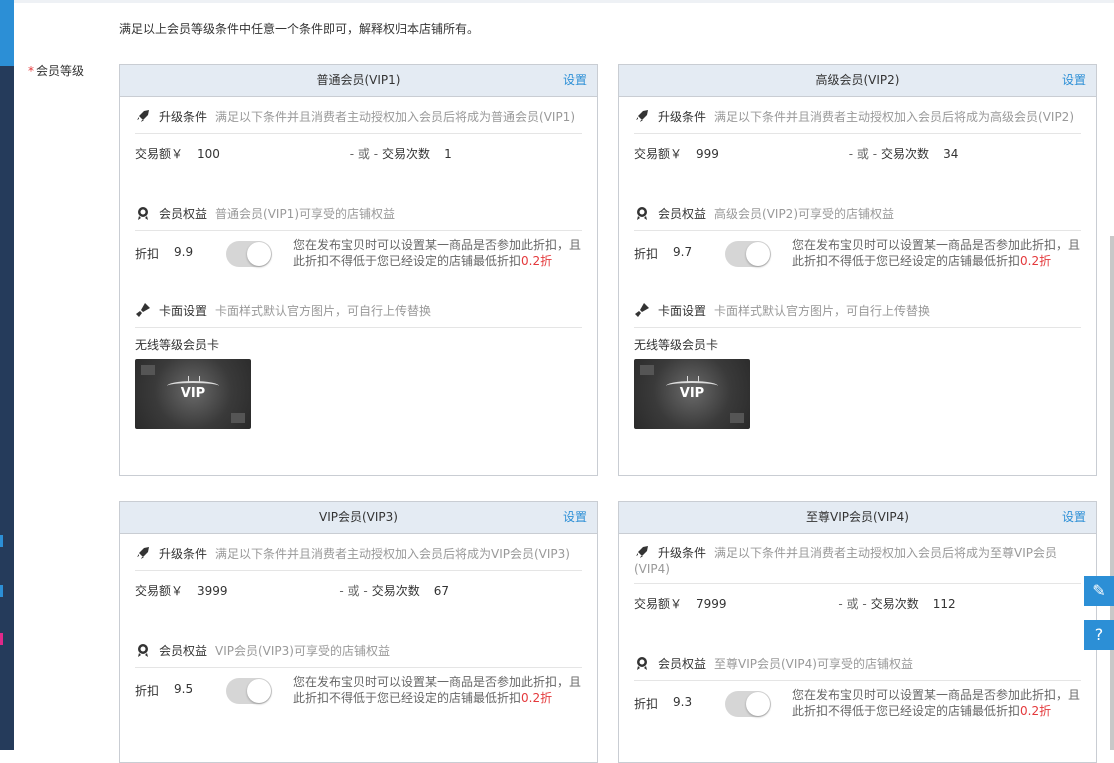 Image resolution: width=1114 pixels, height=763 pixels. What do you see at coordinates (944, 604) in the screenshot?
I see `count-value: 112` at bounding box center [944, 604].